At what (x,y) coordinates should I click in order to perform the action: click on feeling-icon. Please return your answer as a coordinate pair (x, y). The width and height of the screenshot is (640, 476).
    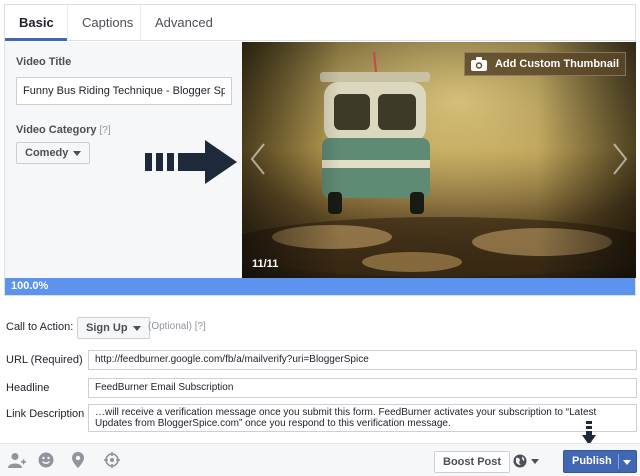
    Looking at the image, I should click on (46, 460).